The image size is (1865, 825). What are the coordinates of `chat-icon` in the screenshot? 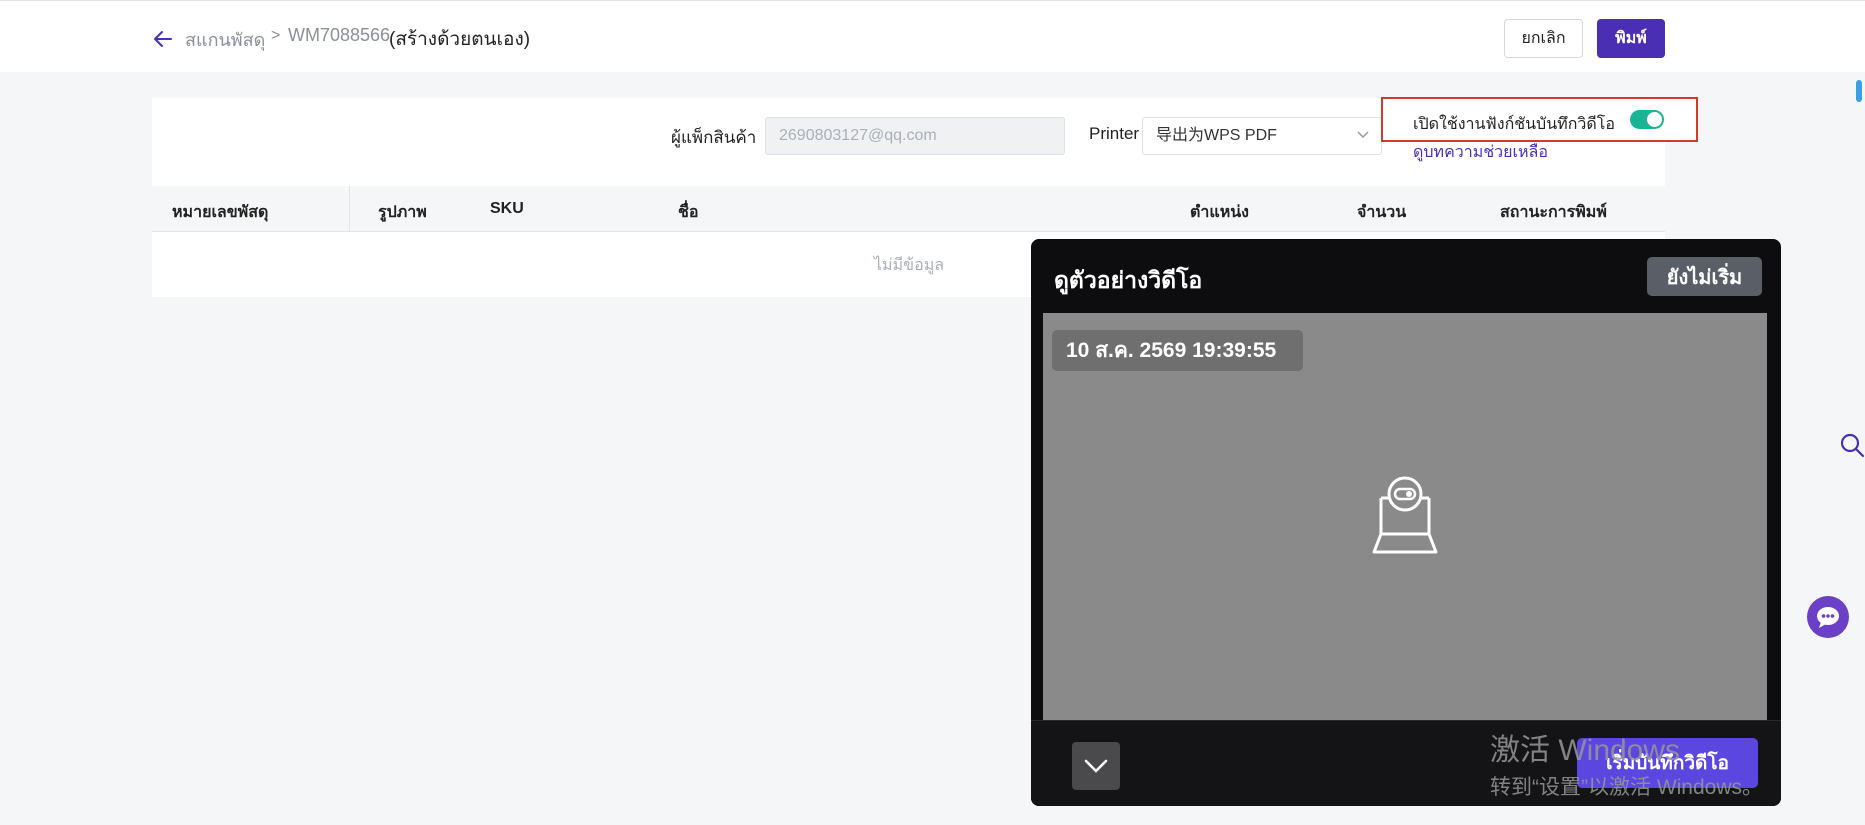 It's located at (1828, 617).